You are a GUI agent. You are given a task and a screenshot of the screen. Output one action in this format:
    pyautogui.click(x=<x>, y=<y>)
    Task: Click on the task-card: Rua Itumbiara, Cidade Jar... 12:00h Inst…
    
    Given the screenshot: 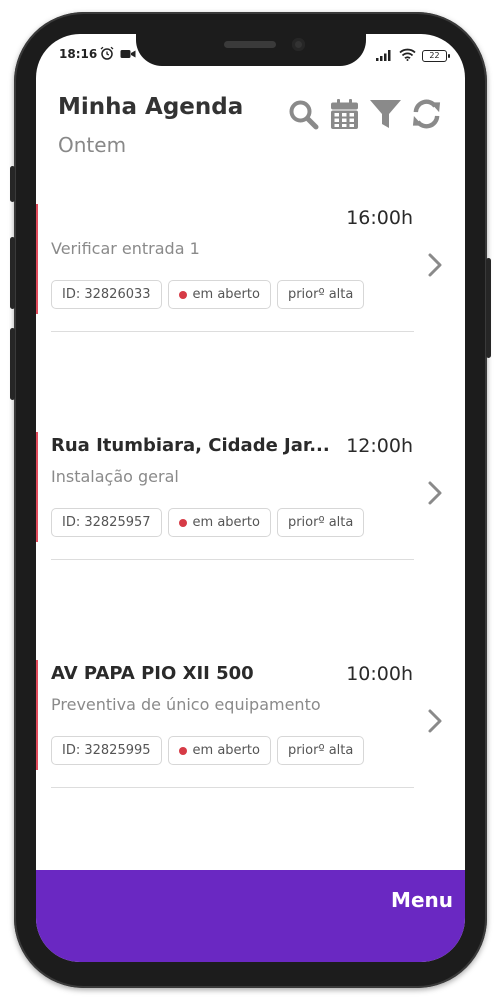 What is the action you would take?
    pyautogui.click(x=250, y=496)
    